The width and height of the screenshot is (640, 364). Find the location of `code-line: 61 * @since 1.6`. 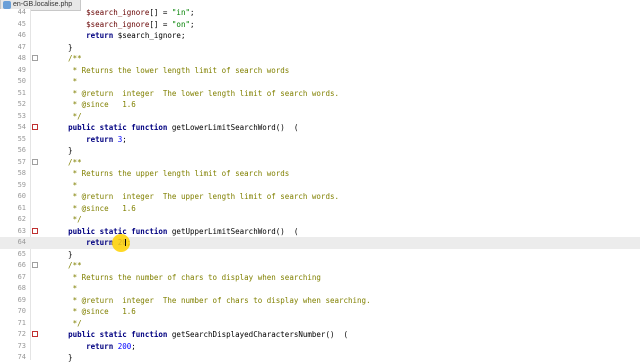

code-line: 61 * @since 1.6 is located at coordinates (320, 209).